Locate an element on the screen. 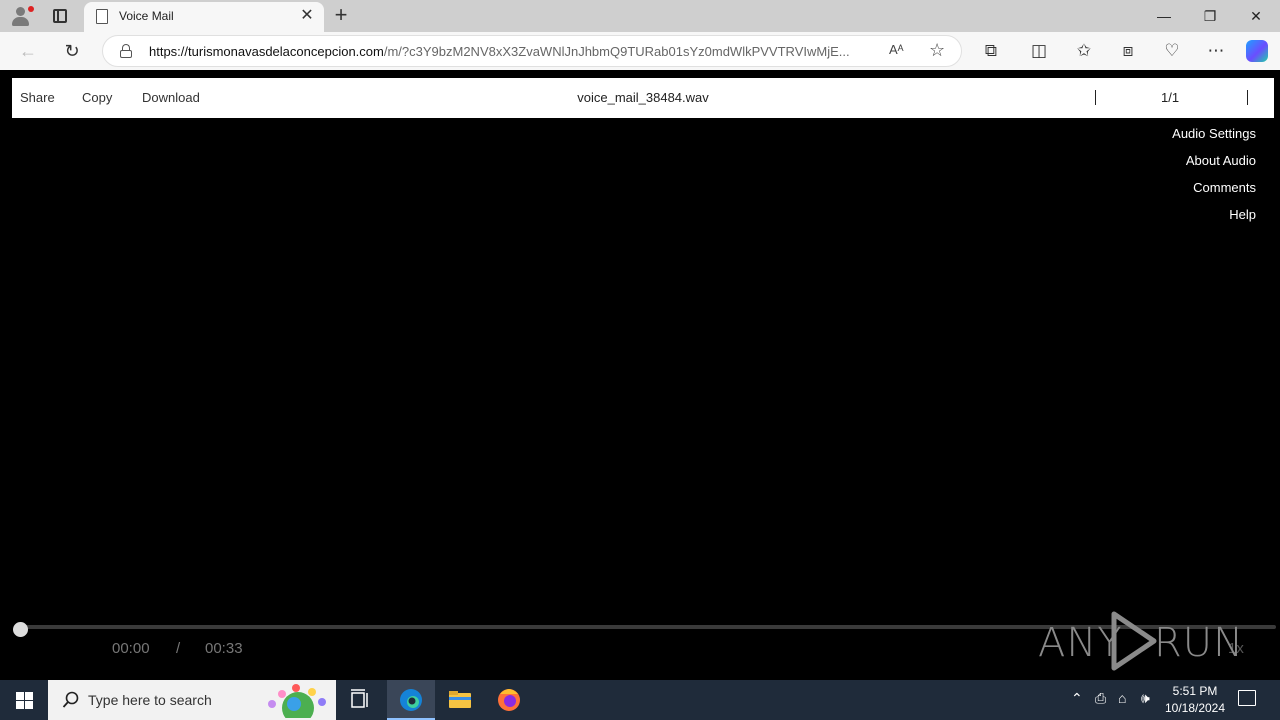 The image size is (1280, 720). taskbar-search: Type here to search is located at coordinates (192, 700).